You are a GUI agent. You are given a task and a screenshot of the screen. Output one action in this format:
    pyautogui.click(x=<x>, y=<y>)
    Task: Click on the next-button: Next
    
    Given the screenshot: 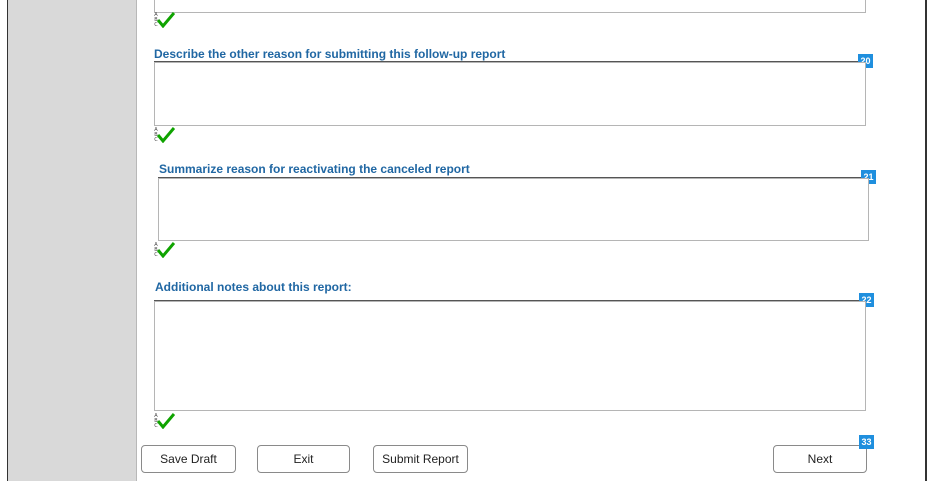 What is the action you would take?
    pyautogui.click(x=820, y=459)
    